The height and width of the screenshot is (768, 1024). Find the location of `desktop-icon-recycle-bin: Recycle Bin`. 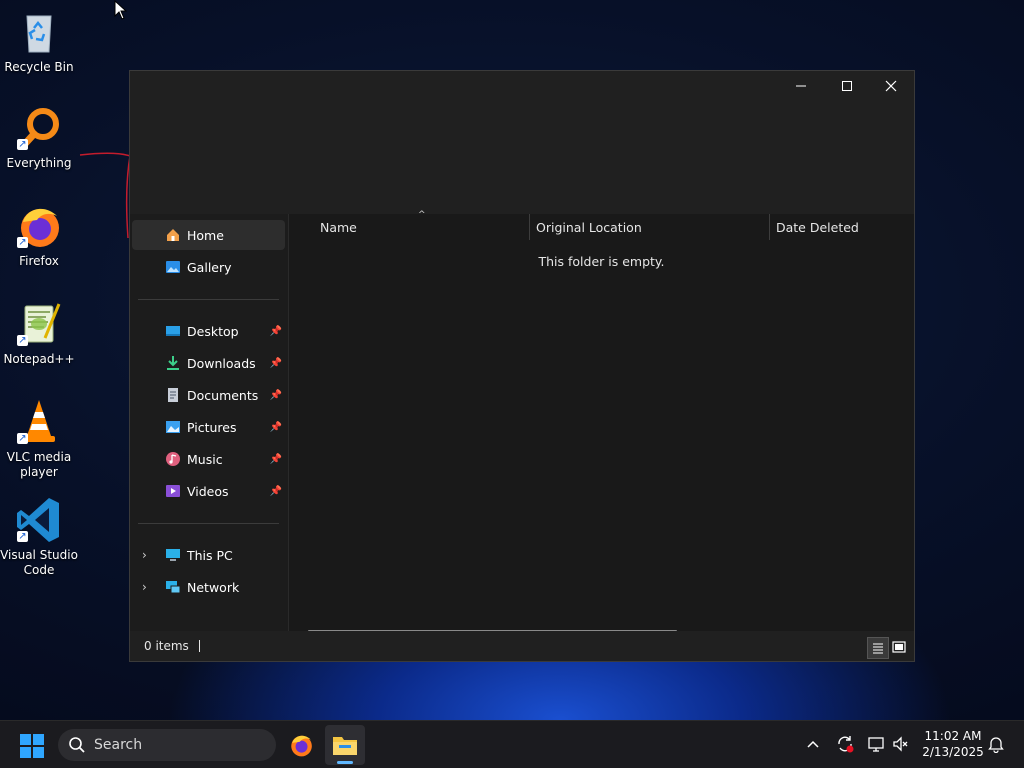

desktop-icon-recycle-bin: Recycle Bin is located at coordinates (39, 41).